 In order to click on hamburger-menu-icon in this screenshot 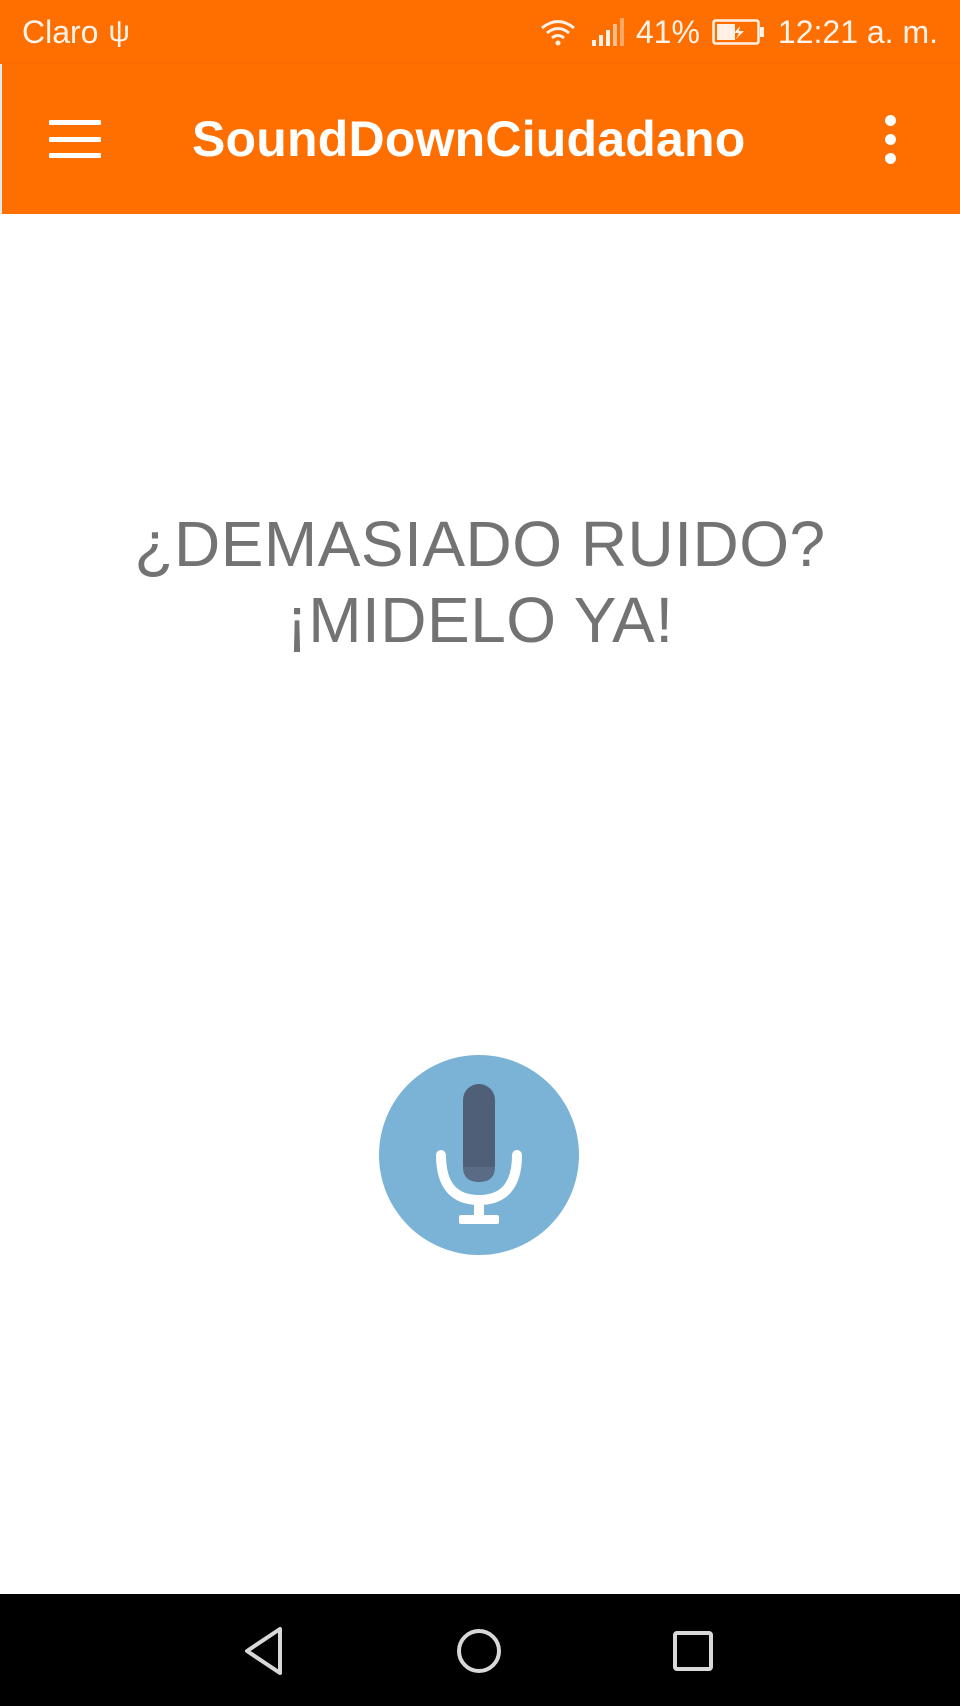, I will do `click(75, 139)`.